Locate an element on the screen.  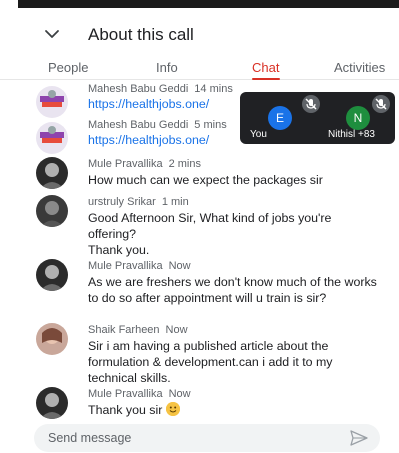
message-meta: Mahesh Babu Geddi 5 mins is located at coordinates (157, 125).